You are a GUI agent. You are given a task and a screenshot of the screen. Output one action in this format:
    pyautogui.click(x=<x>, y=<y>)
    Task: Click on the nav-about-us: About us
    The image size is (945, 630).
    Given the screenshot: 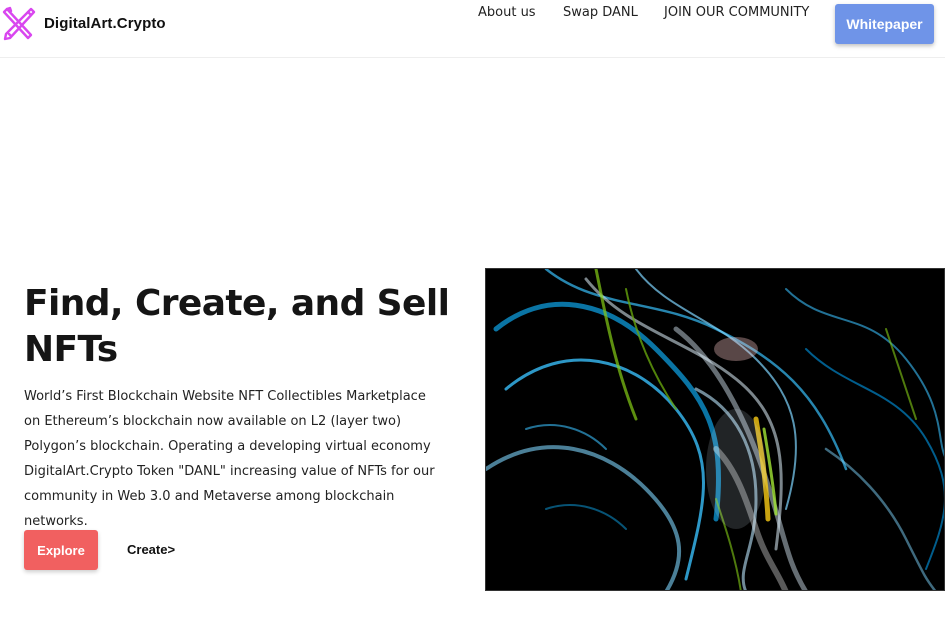 What is the action you would take?
    pyautogui.click(x=507, y=12)
    